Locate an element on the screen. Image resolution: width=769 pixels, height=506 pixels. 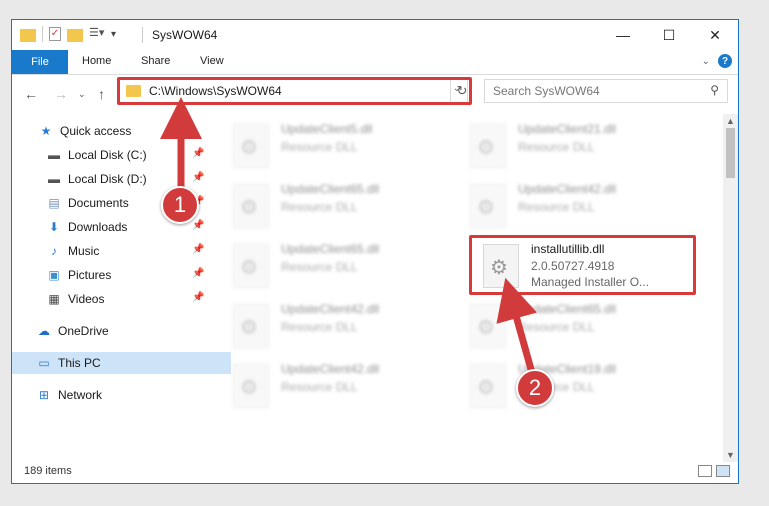
sidebar-item-label: Quick access is located at coordinates (96, 131).